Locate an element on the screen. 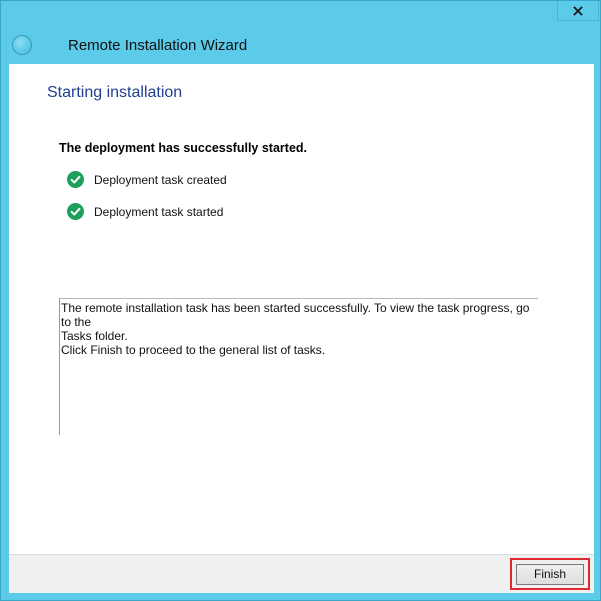 The image size is (601, 601). step-item-task-started: Deployment task started is located at coordinates (145, 211).